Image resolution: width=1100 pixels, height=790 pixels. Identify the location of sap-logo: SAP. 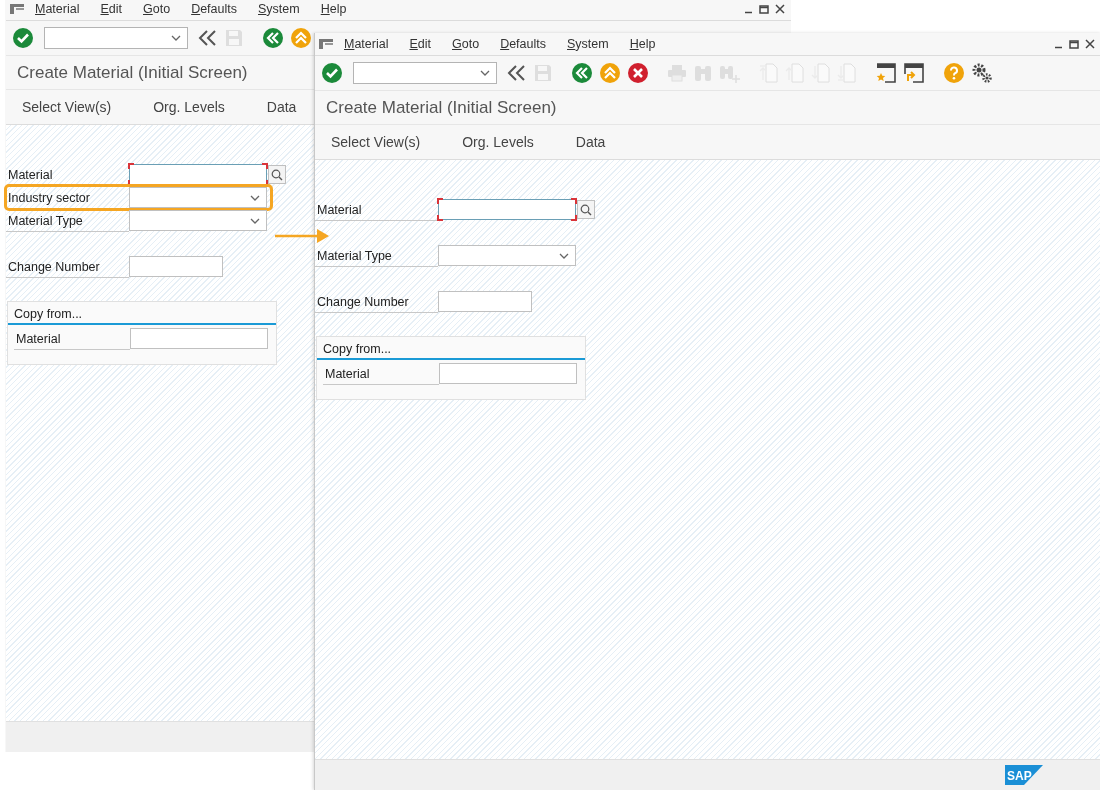
(1024, 775).